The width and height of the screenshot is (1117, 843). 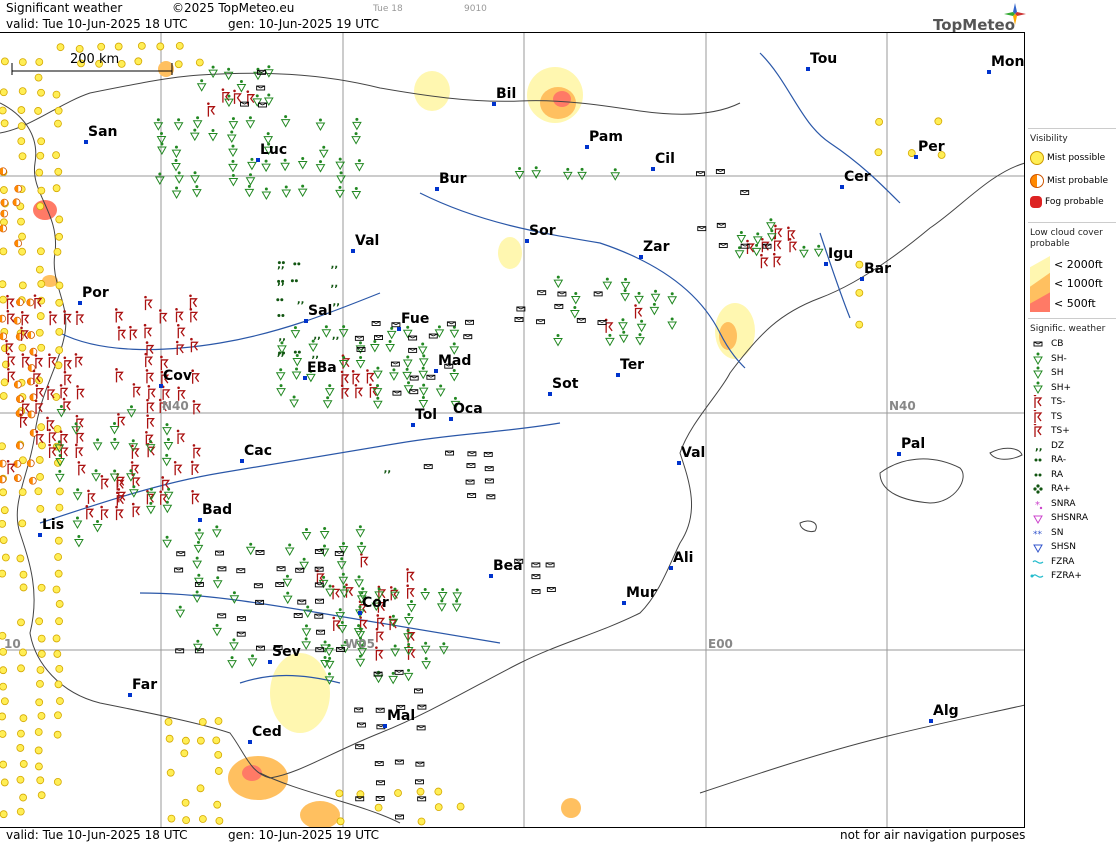 I want to click on valid-time: valid: Tue 10-Jun-2025 18 UTC, so click(x=97, y=24).